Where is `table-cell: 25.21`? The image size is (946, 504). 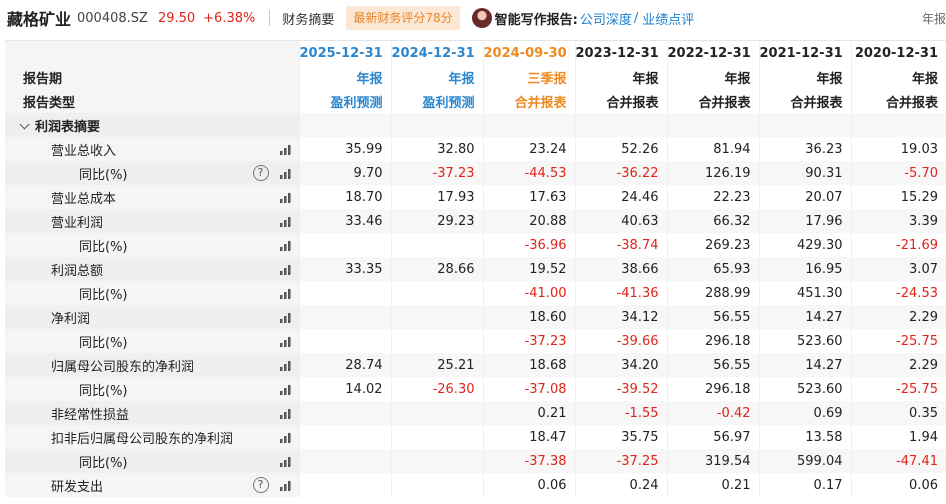
table-cell: 25.21 is located at coordinates (436, 365).